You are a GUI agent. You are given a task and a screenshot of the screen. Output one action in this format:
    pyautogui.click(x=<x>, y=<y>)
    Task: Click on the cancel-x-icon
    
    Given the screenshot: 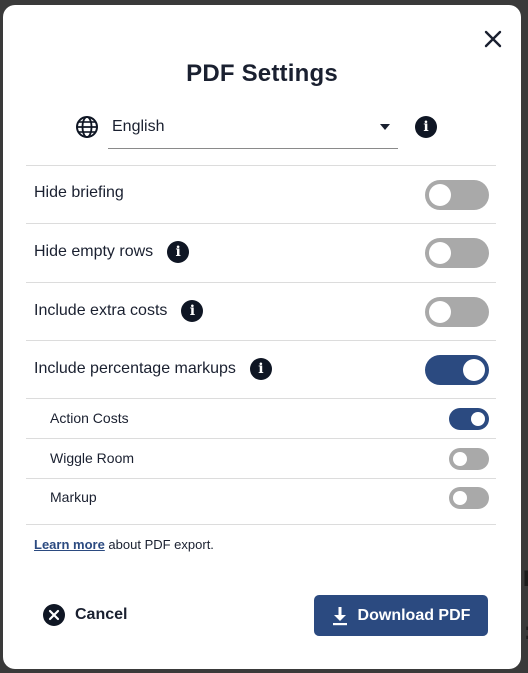 What is the action you would take?
    pyautogui.click(x=54, y=615)
    